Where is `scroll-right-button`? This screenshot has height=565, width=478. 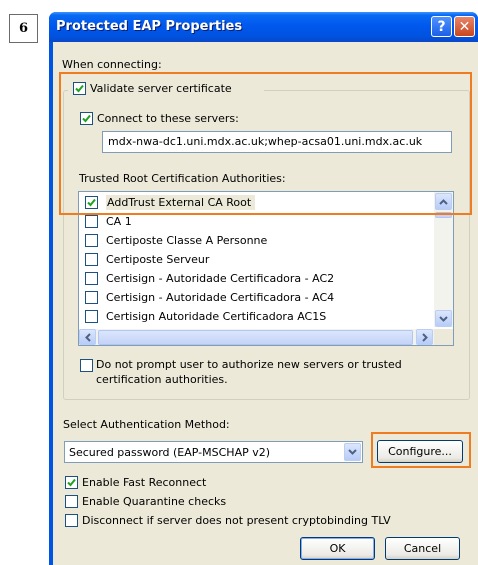 scroll-right-button is located at coordinates (424, 337).